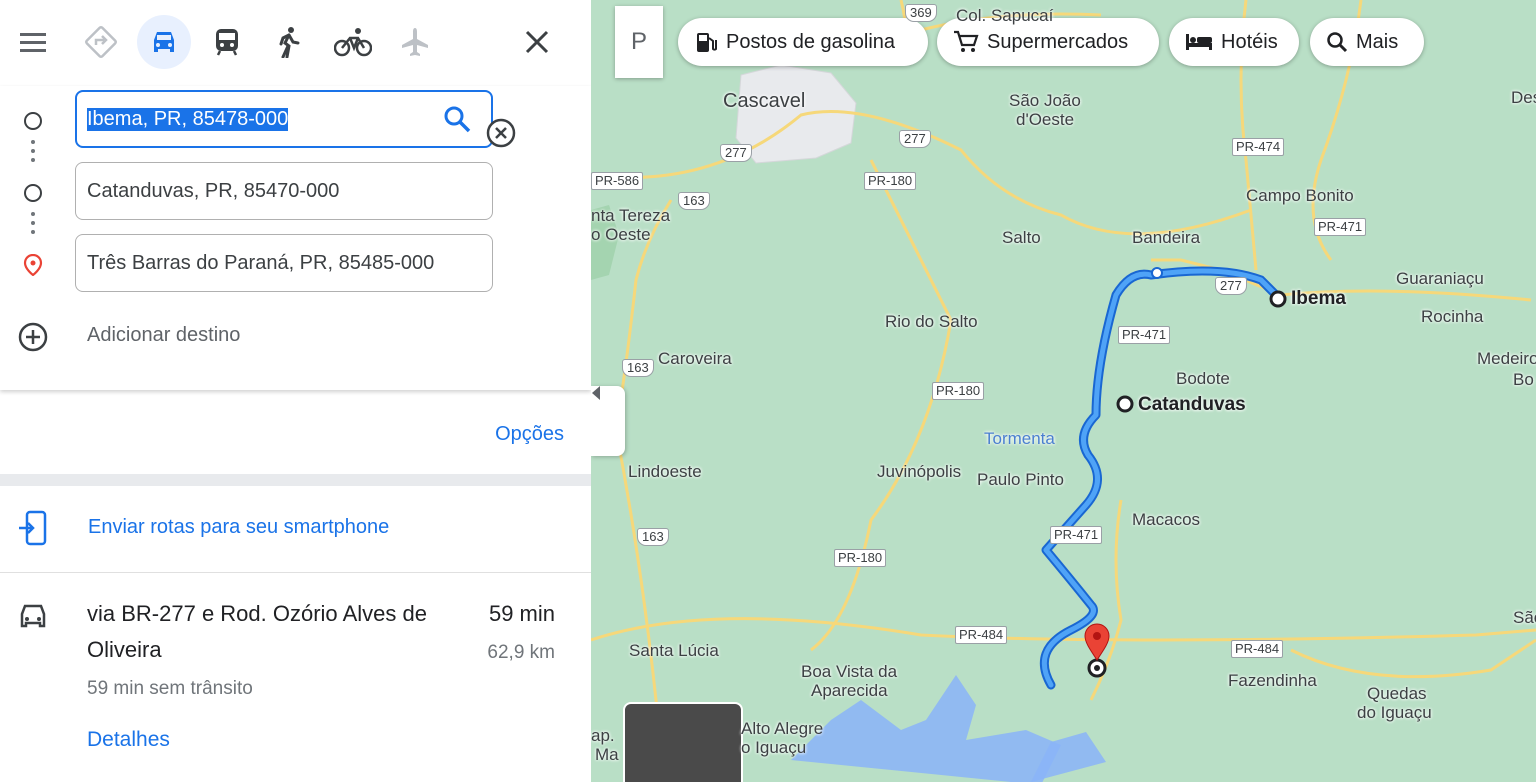 Image resolution: width=1536 pixels, height=782 pixels. I want to click on options-button: Opções, so click(529, 434).